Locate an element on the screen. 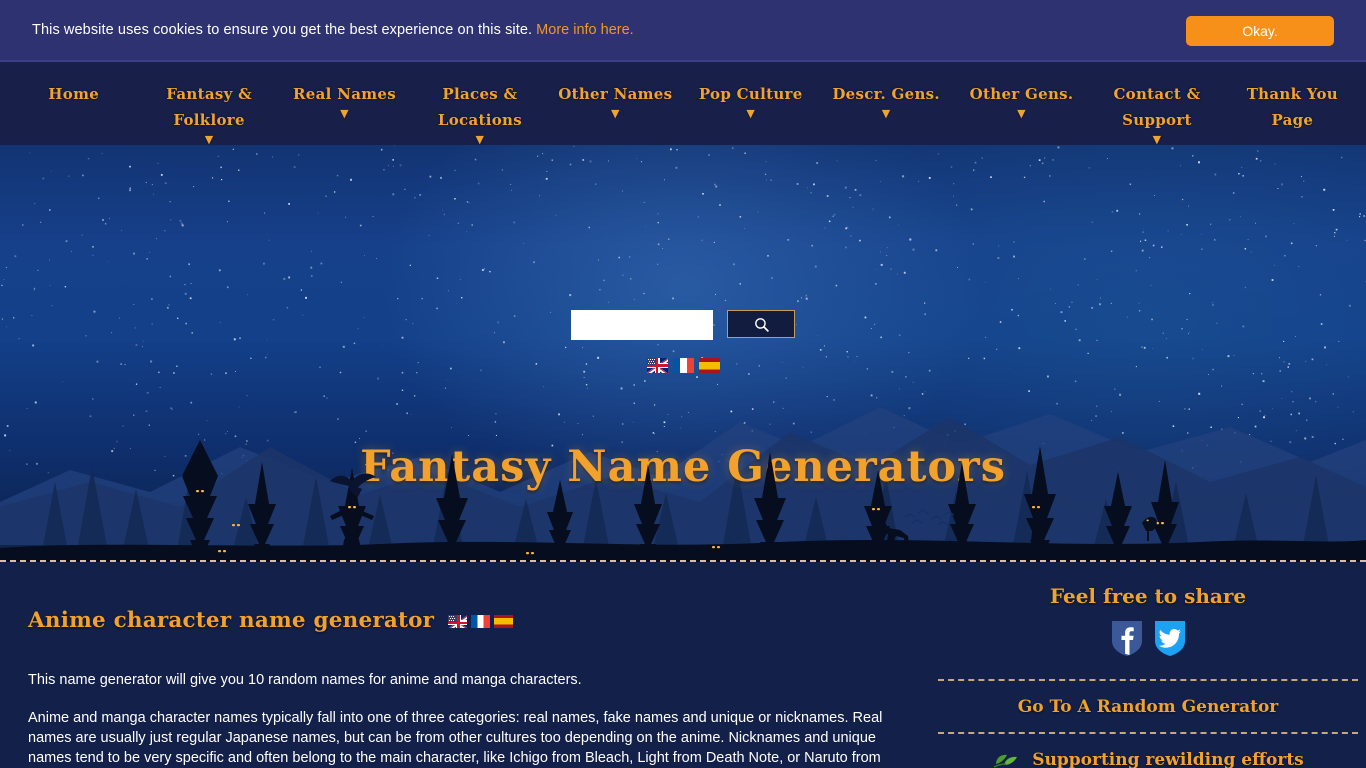 This screenshot has height=768, width=1366. nav-item-thank-you-page: Thank You Page is located at coordinates (1292, 97).